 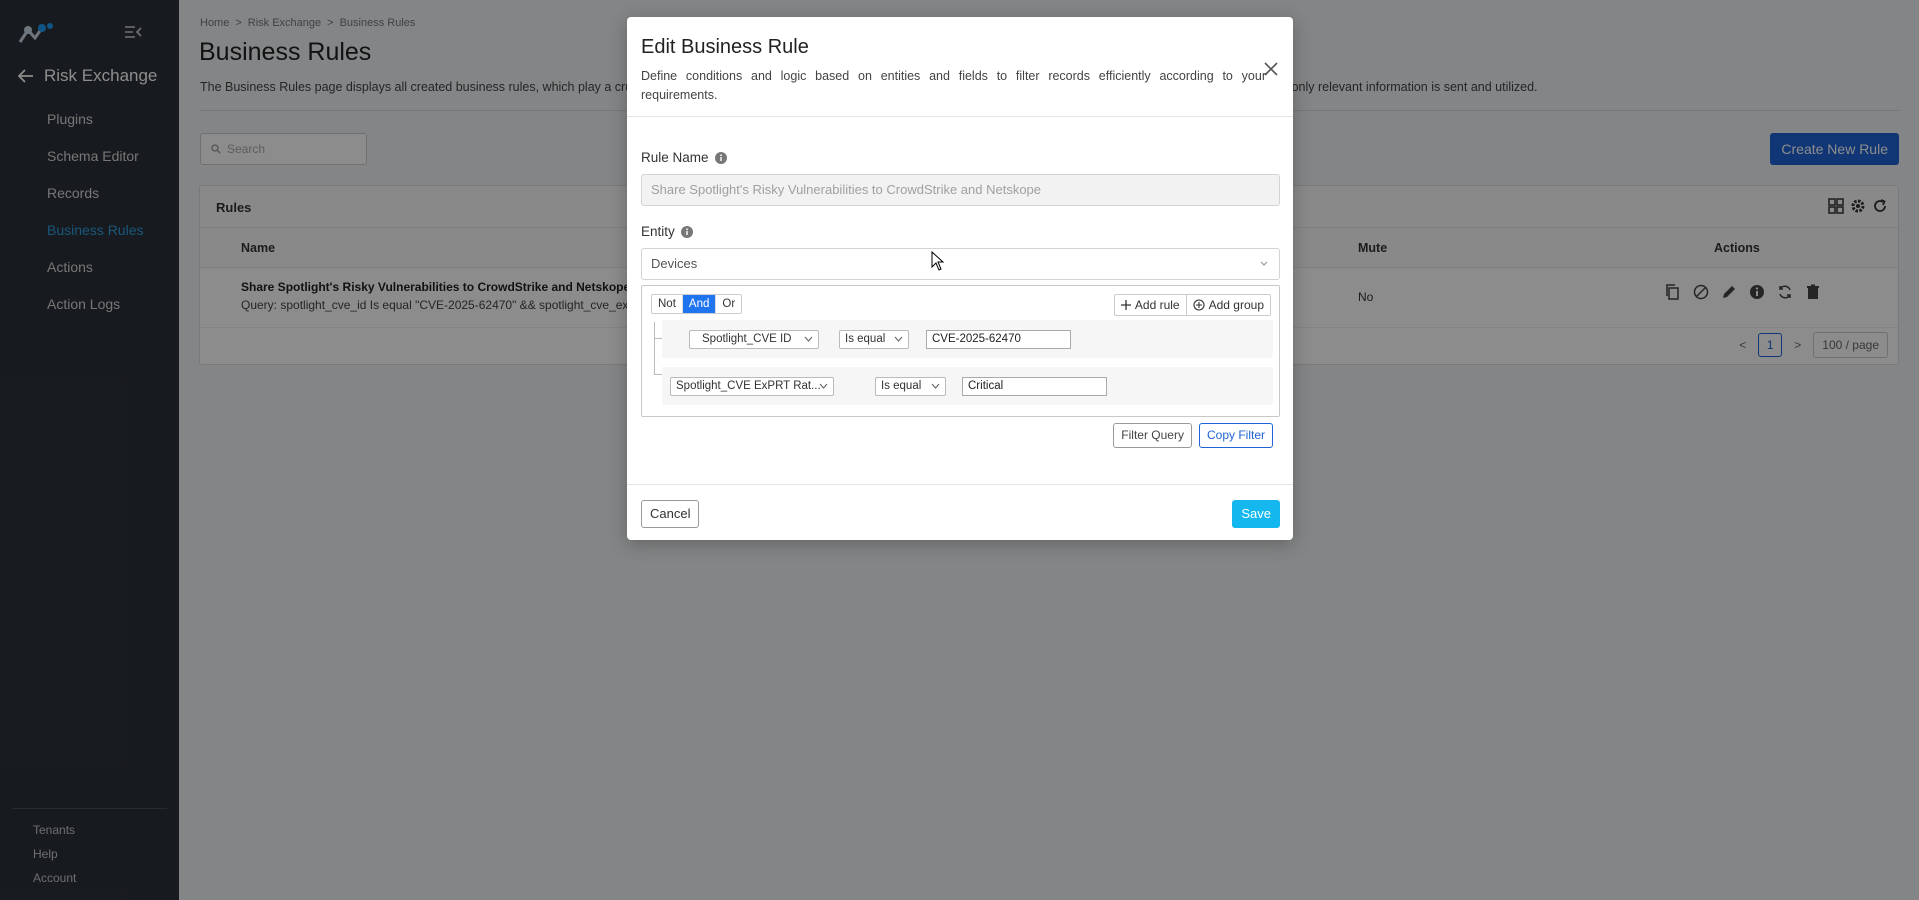 I want to click on plus-circle-icon, so click(x=1199, y=305).